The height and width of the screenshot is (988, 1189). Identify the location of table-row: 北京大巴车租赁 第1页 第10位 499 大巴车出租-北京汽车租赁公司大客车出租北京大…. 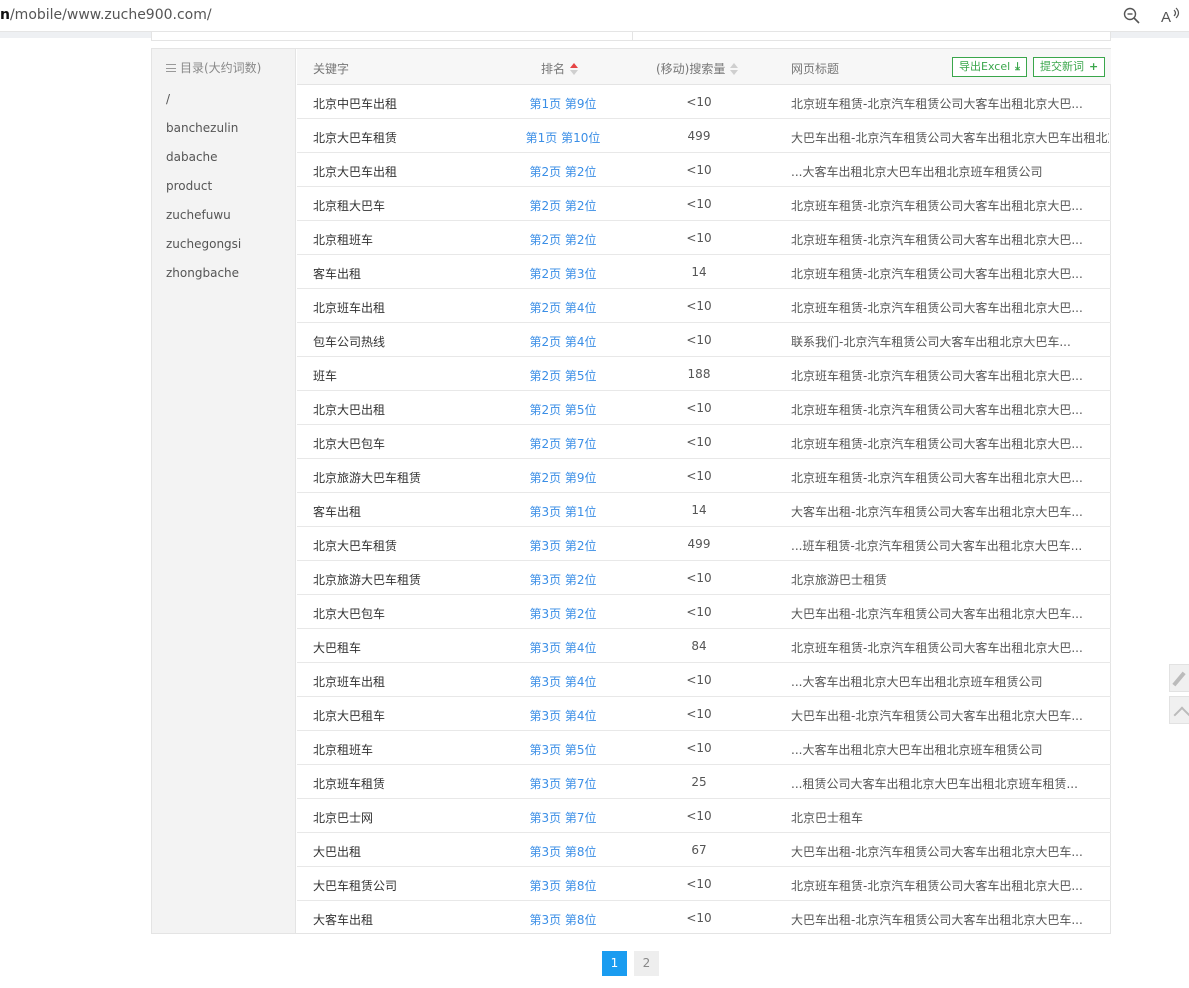
(704, 136).